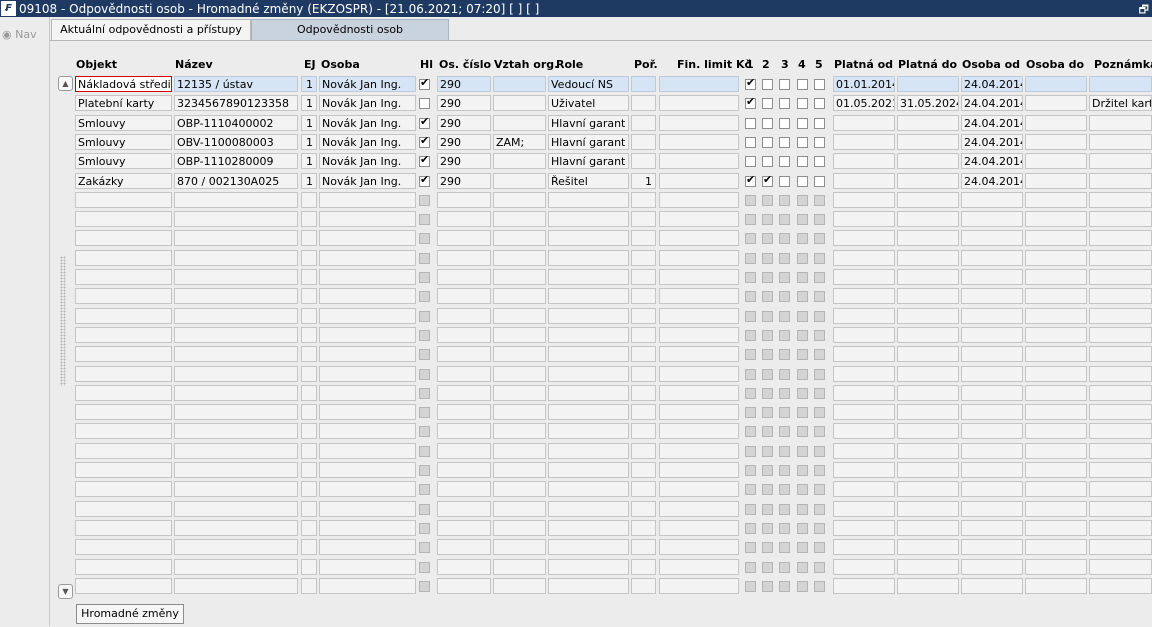 The image size is (1152, 627). Describe the element at coordinates (236, 181) in the screenshot. I see `cell-nazev: 870 / 002130A025` at that location.